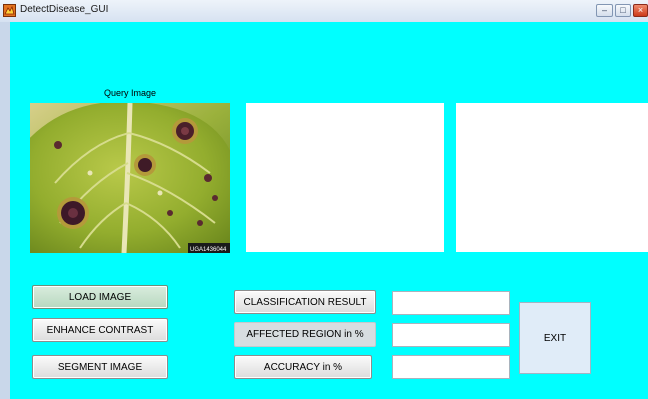 This screenshot has height=399, width=648. What do you see at coordinates (555, 338) in the screenshot?
I see `exit-button: EXIT` at bounding box center [555, 338].